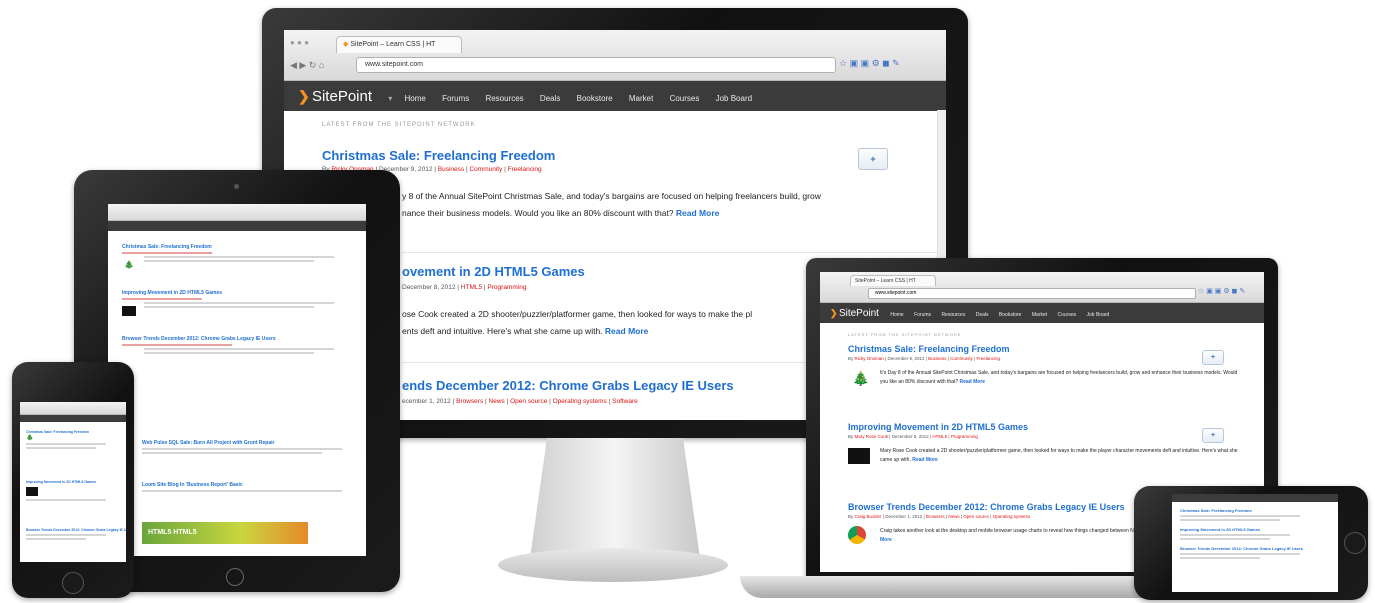  What do you see at coordinates (307, 65) in the screenshot?
I see `back-forward-icons: ◀ ▶ ↻ ⌂` at bounding box center [307, 65].